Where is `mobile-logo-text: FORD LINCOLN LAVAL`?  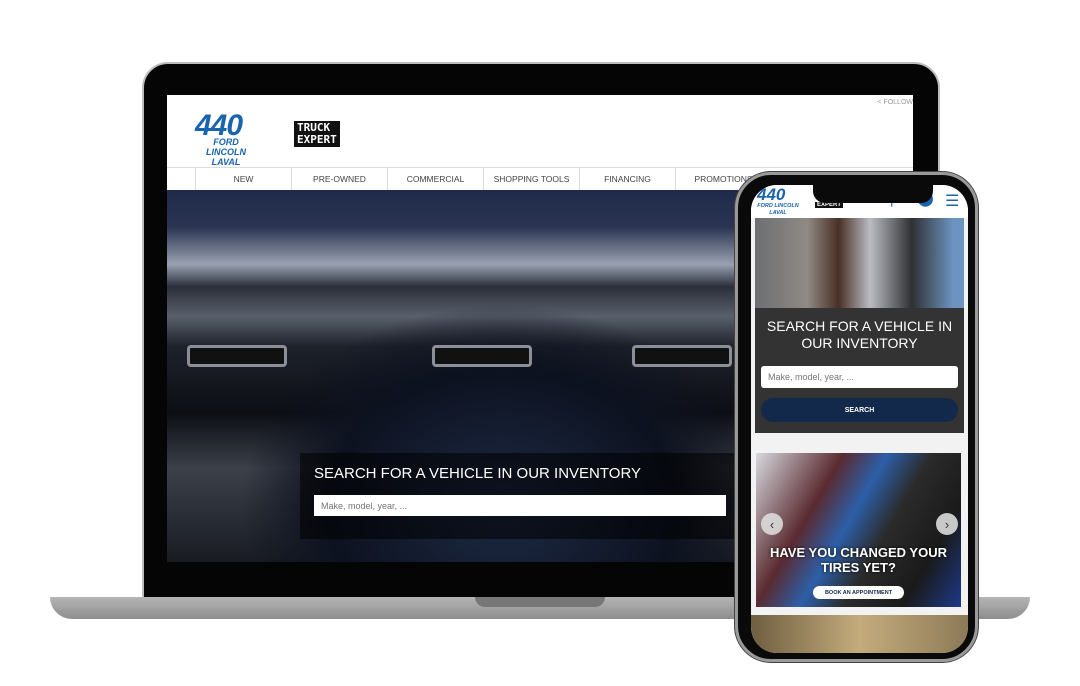 mobile-logo-text: FORD LINCOLN LAVAL is located at coordinates (778, 210).